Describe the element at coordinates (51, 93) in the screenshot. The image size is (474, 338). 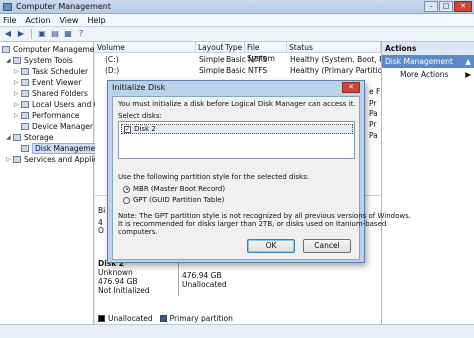
I see `tree-item-shared-folders: ▷ Shared Folders` at that location.